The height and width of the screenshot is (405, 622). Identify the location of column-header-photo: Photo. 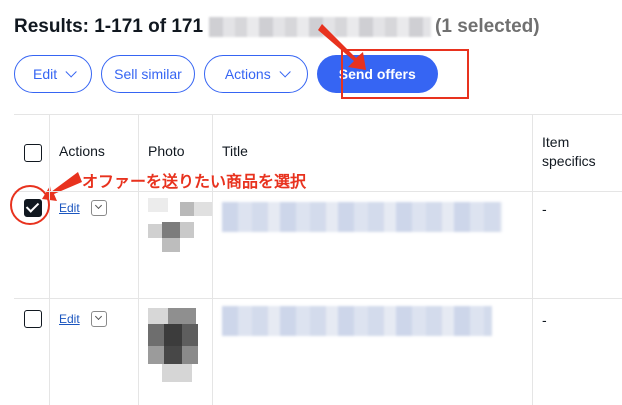
(166, 151).